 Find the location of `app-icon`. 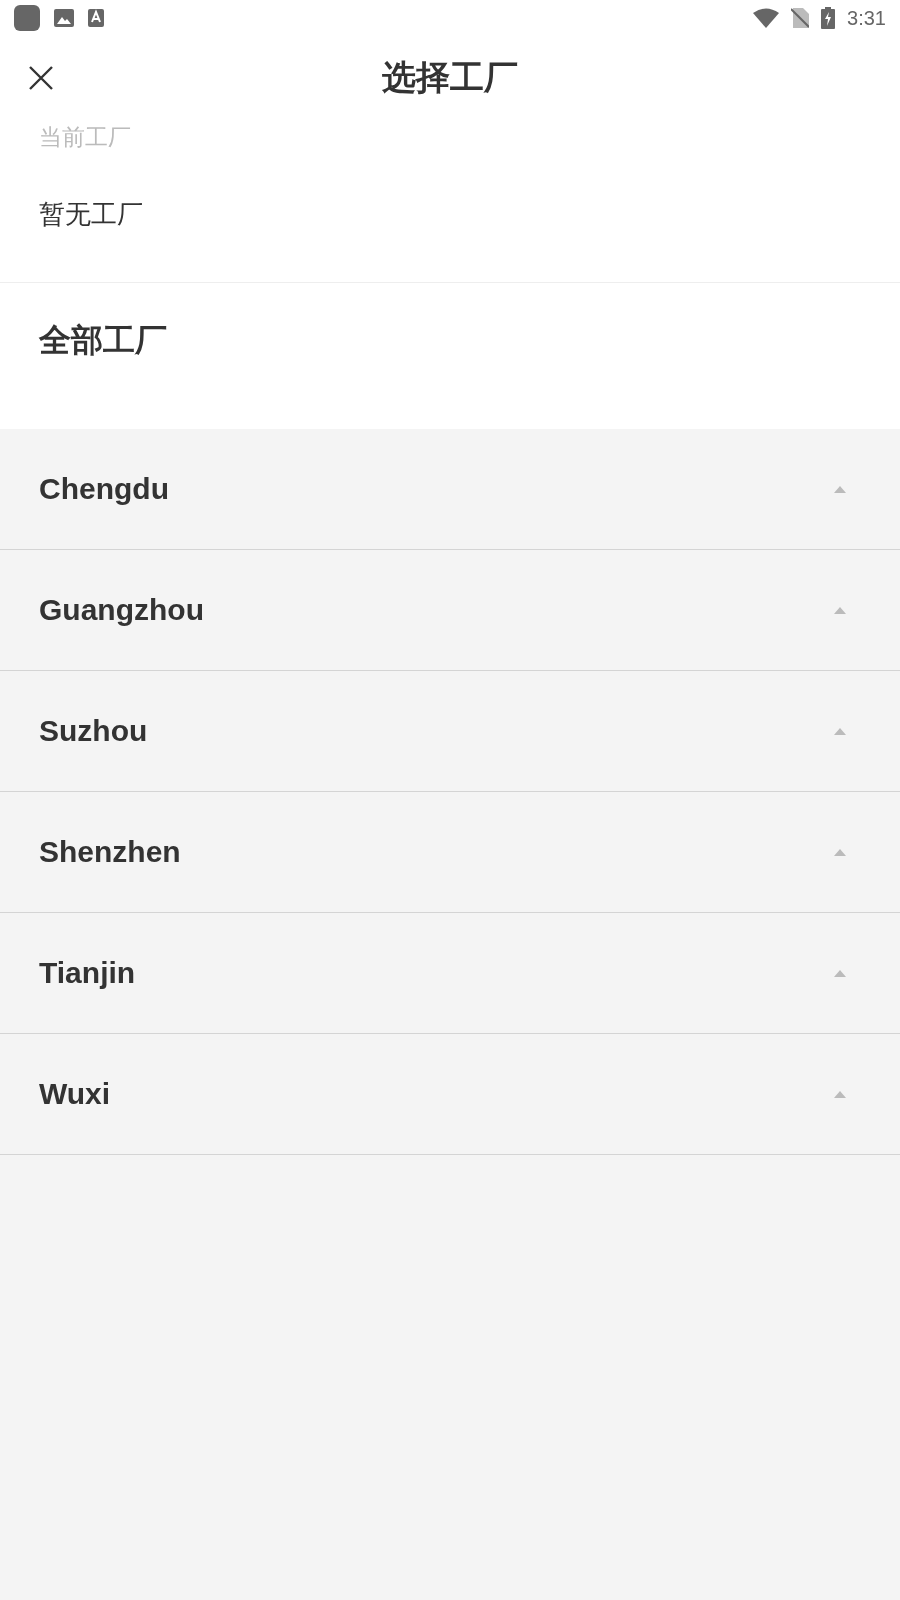

app-icon is located at coordinates (27, 18).